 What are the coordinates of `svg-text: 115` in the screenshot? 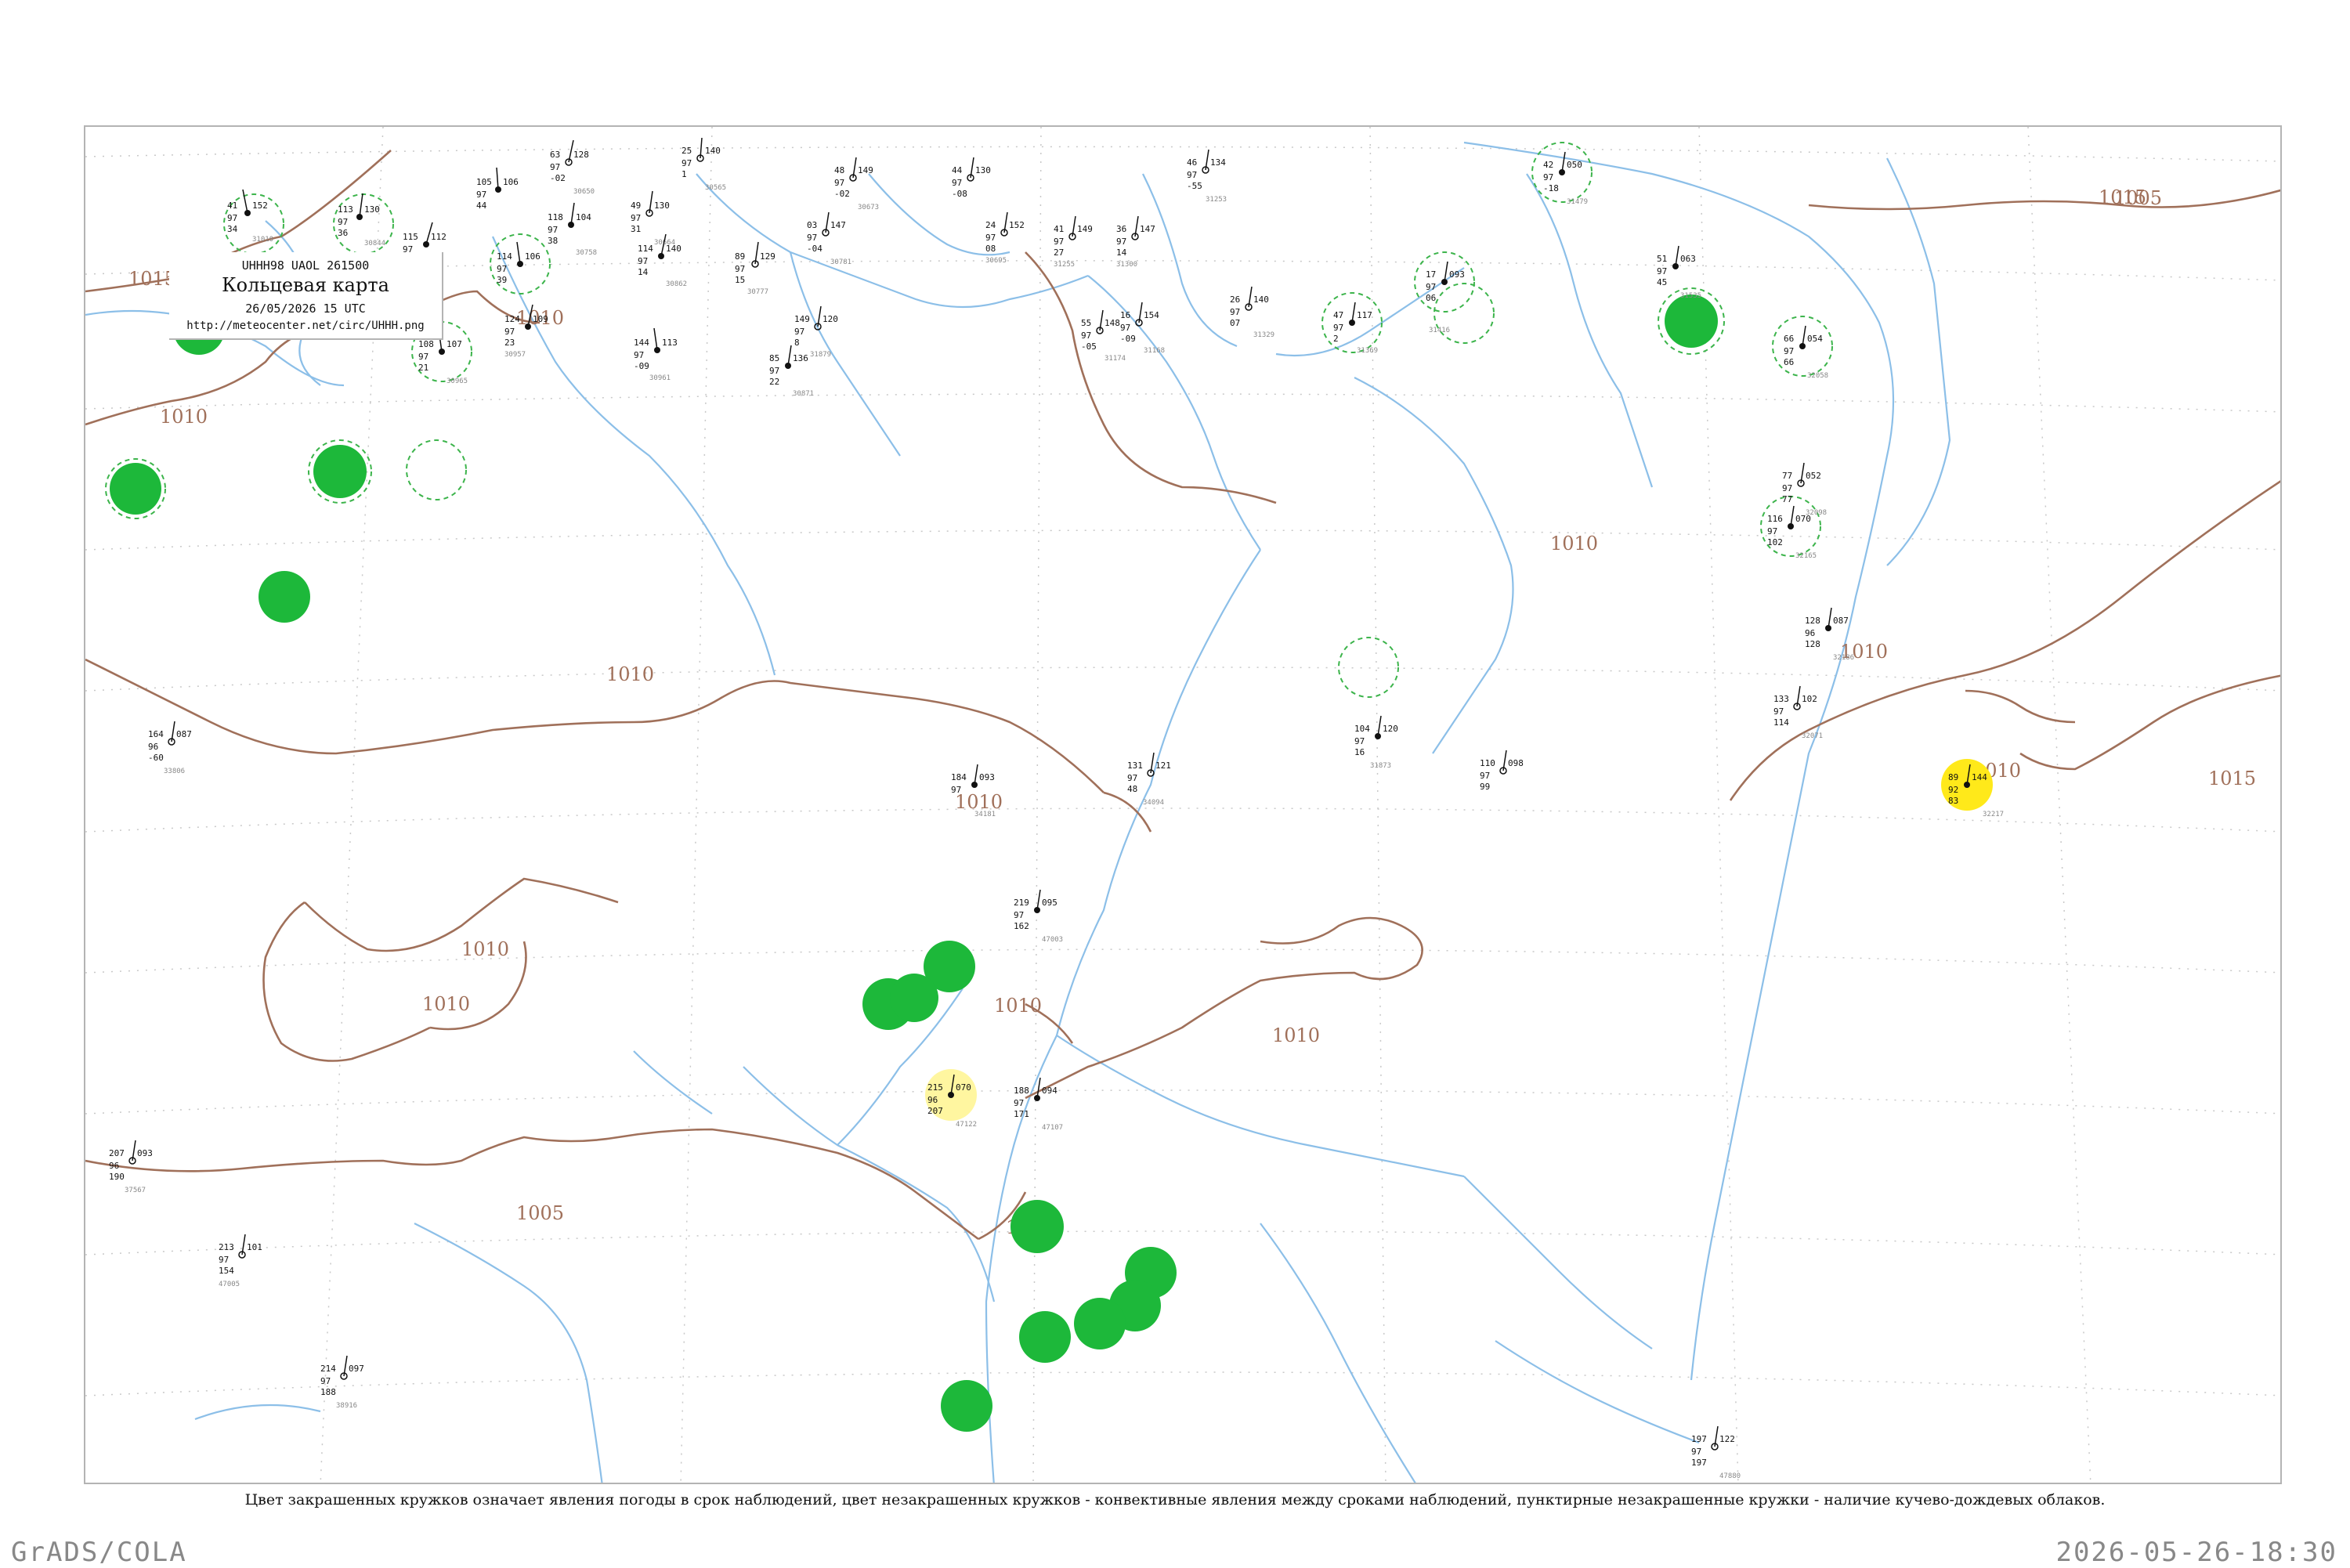 It's located at (410, 237).